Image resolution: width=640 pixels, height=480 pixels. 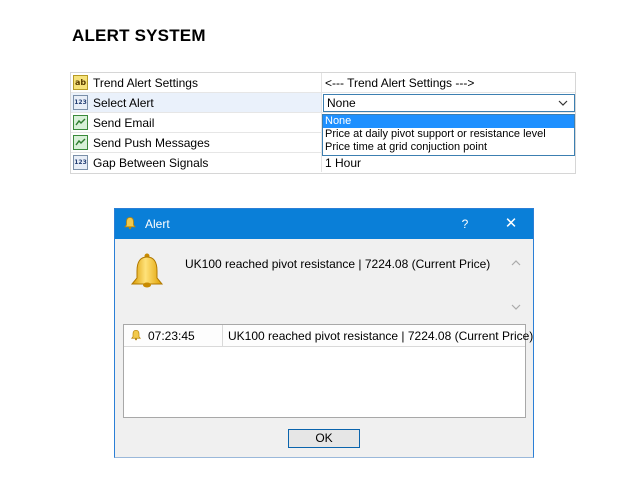 What do you see at coordinates (145, 82) in the screenshot?
I see `property-name: Trend Alert Settings` at bounding box center [145, 82].